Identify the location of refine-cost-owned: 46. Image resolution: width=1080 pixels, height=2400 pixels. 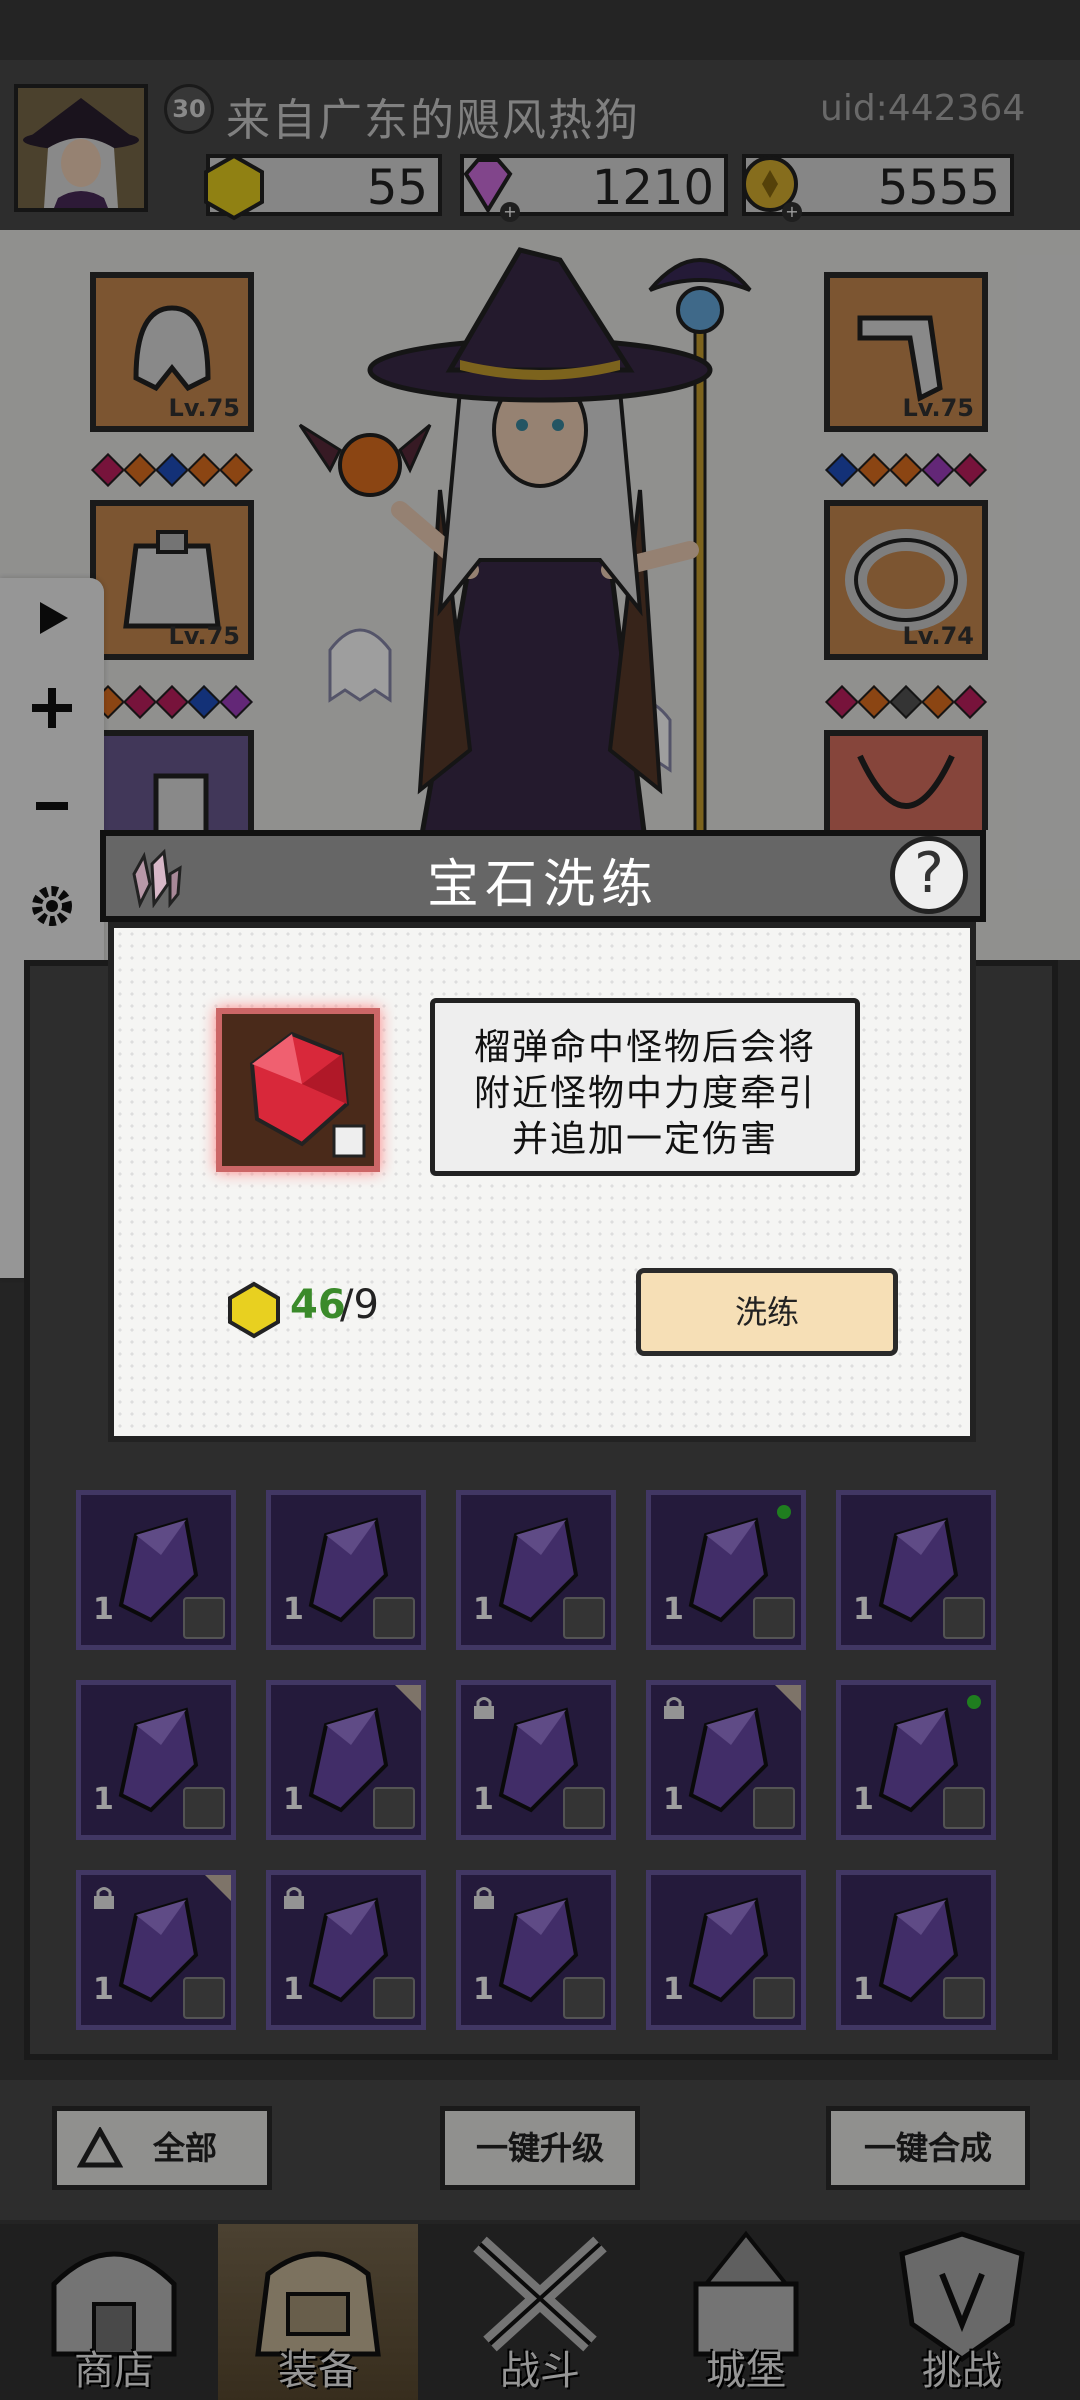
(318, 1305).